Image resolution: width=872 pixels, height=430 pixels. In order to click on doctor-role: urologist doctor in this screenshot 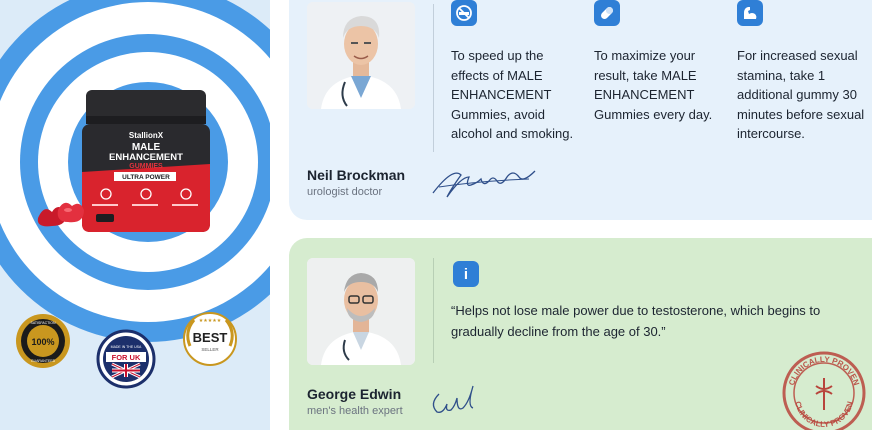, I will do `click(345, 192)`.